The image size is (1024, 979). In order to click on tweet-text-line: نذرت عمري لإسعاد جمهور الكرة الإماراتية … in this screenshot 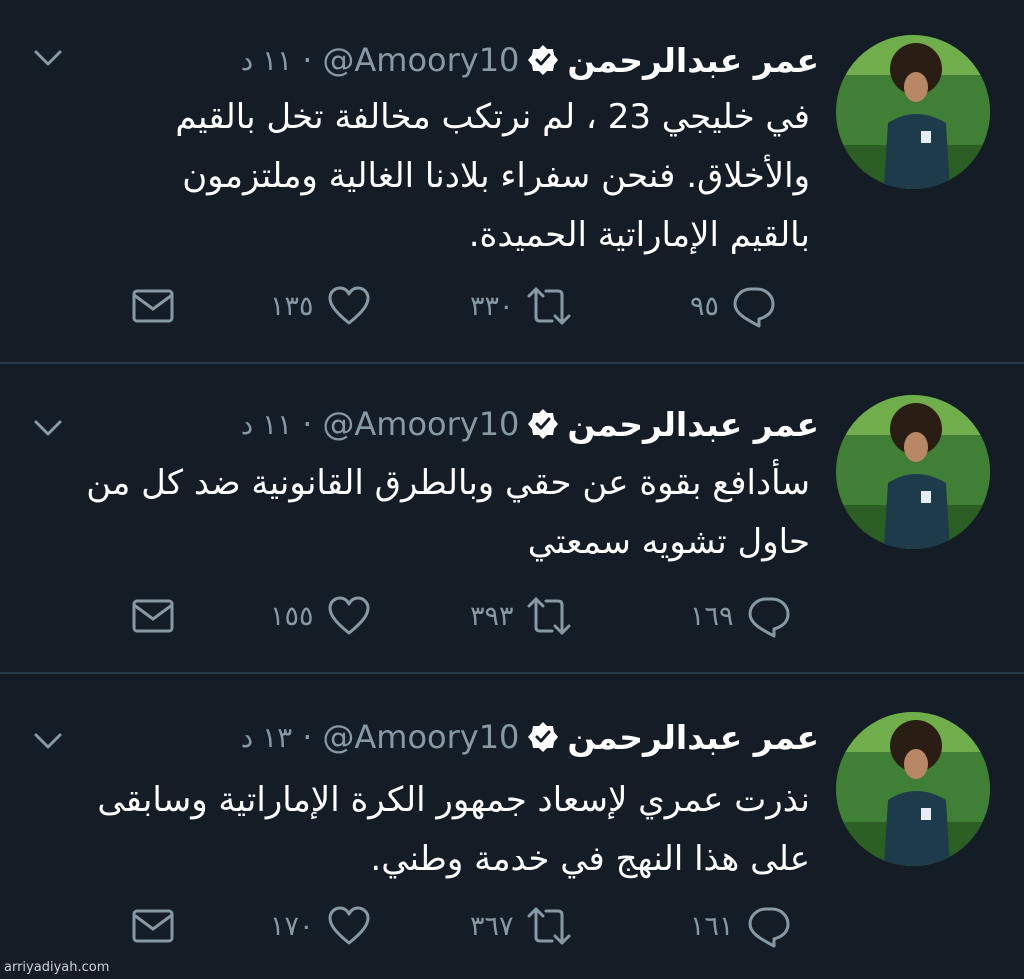, I will do `click(453, 800)`.